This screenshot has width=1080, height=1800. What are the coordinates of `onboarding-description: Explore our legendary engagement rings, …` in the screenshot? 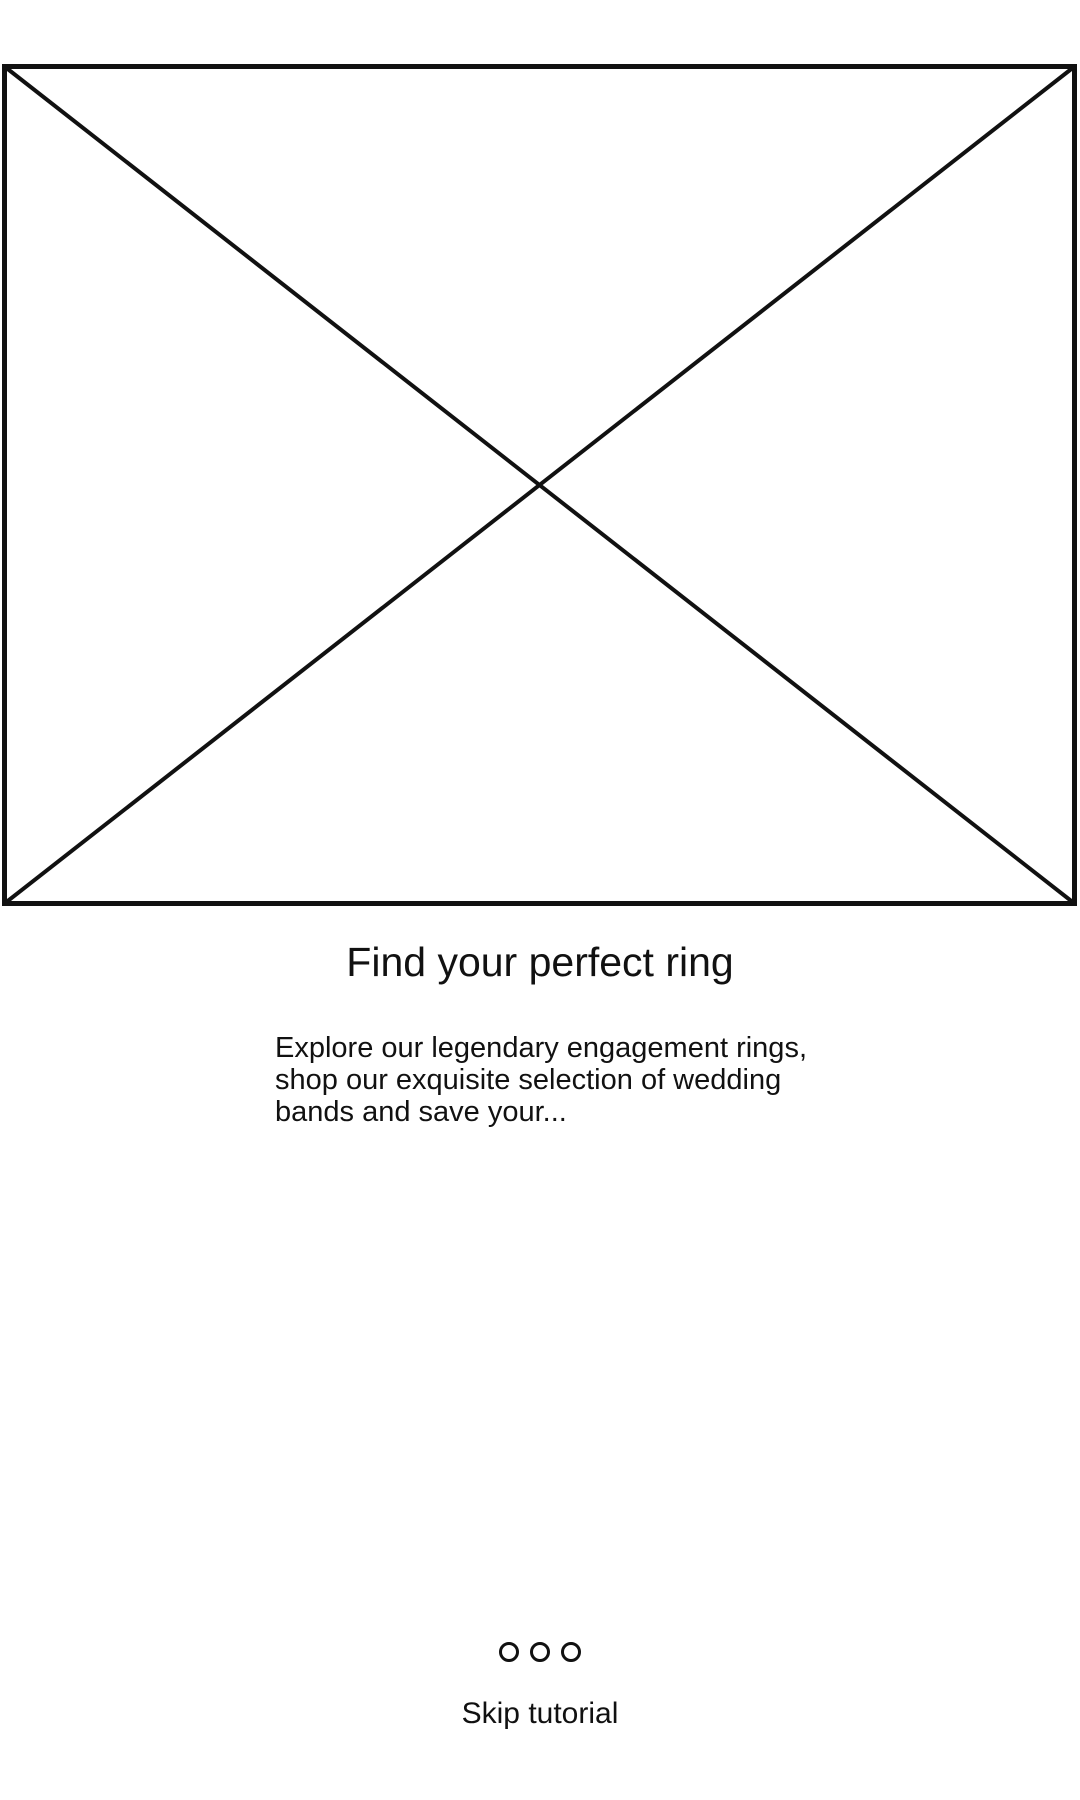 It's located at (541, 1080).